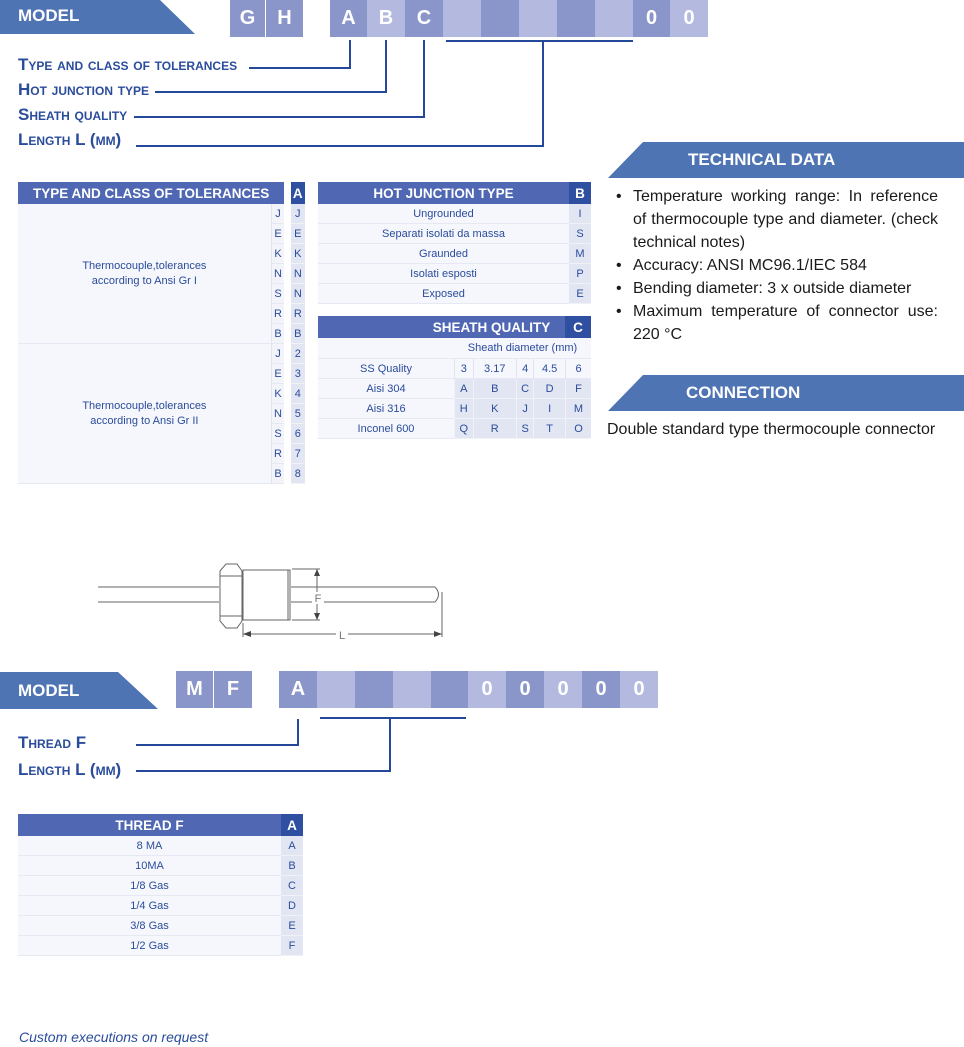 The image size is (964, 1047). What do you see at coordinates (114, 1037) in the screenshot?
I see `custom-executions-note: Custom executions on request` at bounding box center [114, 1037].